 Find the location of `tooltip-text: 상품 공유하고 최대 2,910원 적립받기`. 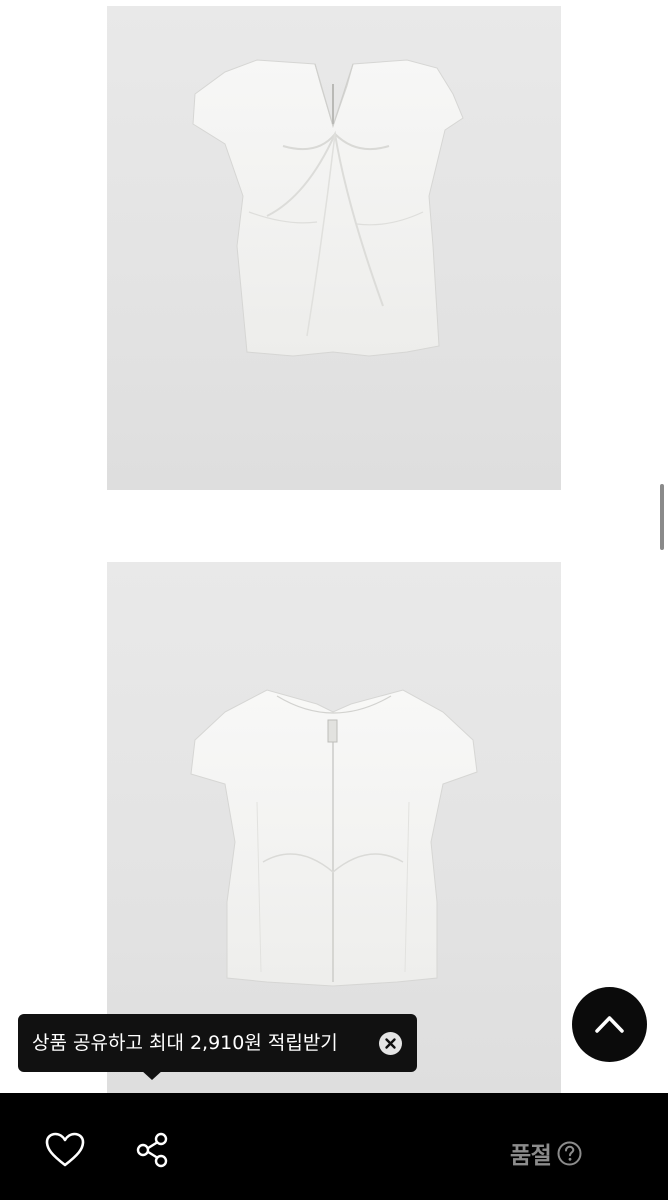

tooltip-text: 상품 공유하고 최대 2,910원 적립받기 is located at coordinates (185, 1043).